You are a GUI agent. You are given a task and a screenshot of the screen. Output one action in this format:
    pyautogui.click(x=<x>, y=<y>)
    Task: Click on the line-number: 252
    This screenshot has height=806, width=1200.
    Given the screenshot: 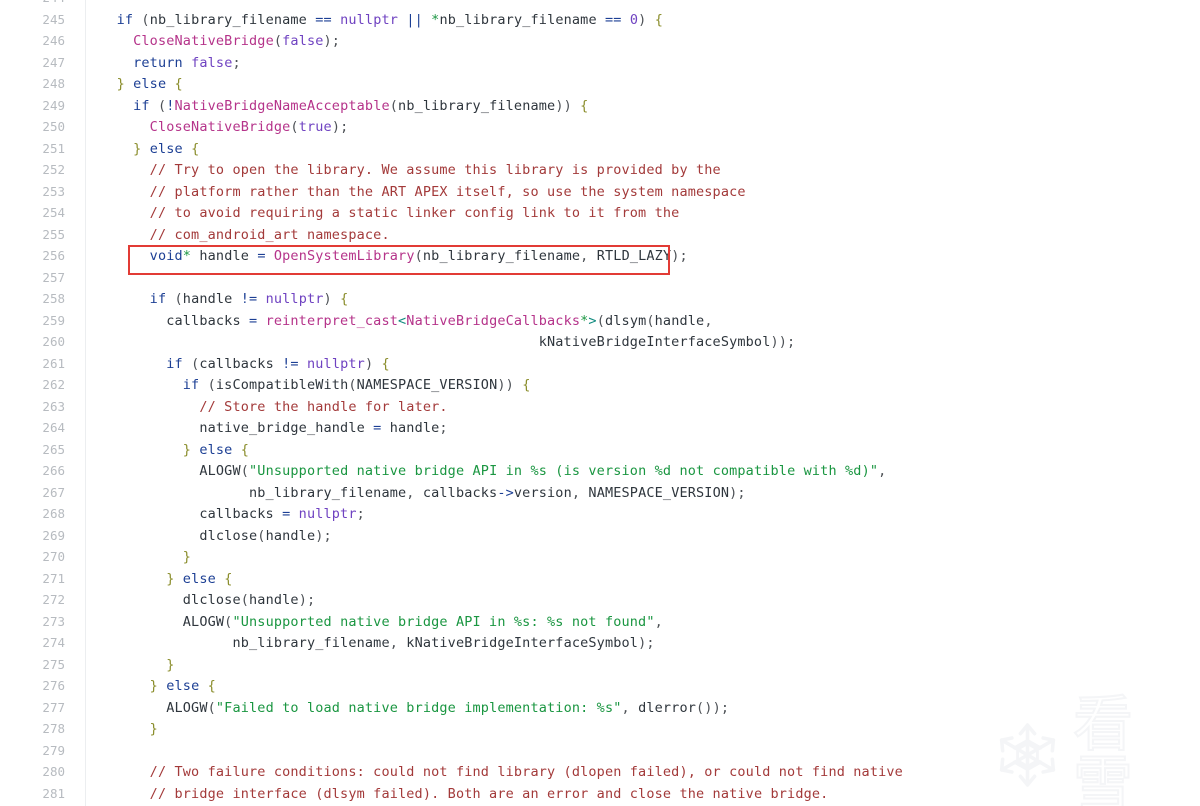 What is the action you would take?
    pyautogui.click(x=53, y=169)
    